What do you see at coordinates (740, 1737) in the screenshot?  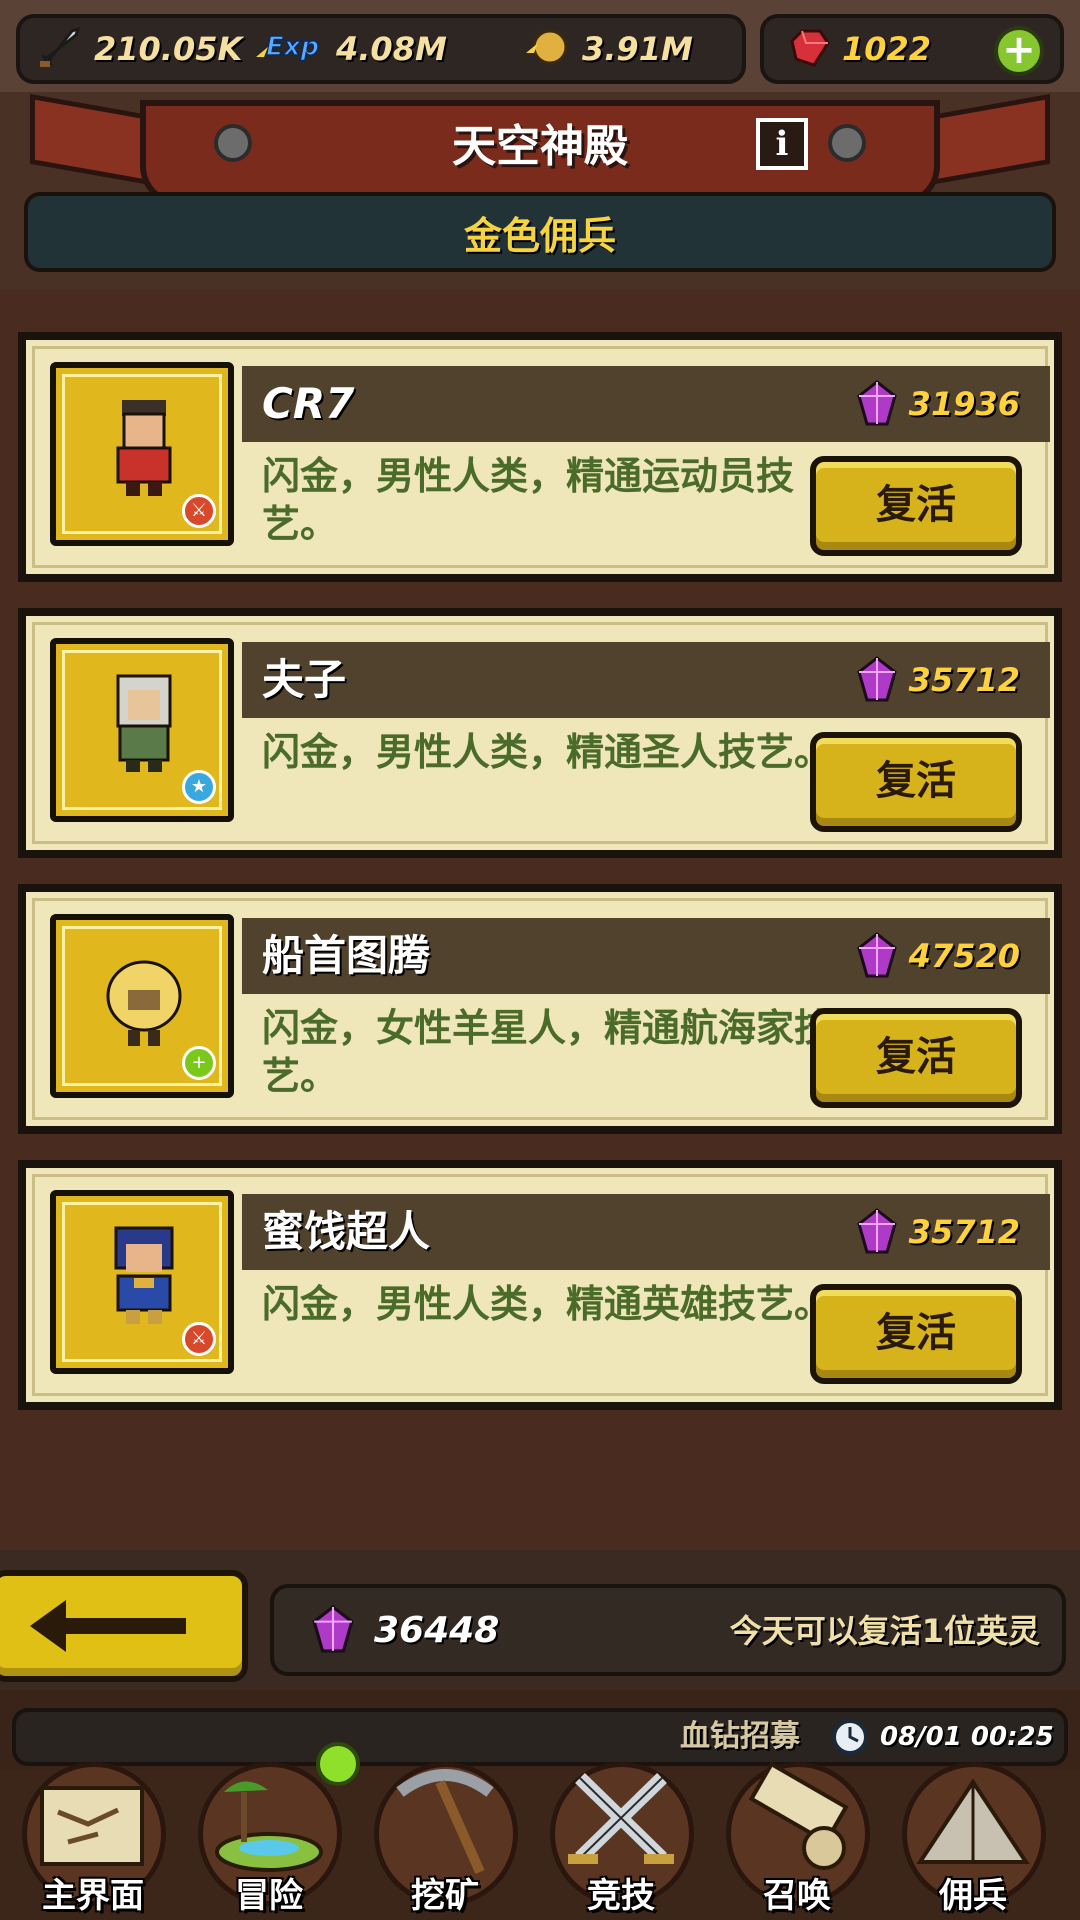 I see `recruit-label: 血钻招募` at bounding box center [740, 1737].